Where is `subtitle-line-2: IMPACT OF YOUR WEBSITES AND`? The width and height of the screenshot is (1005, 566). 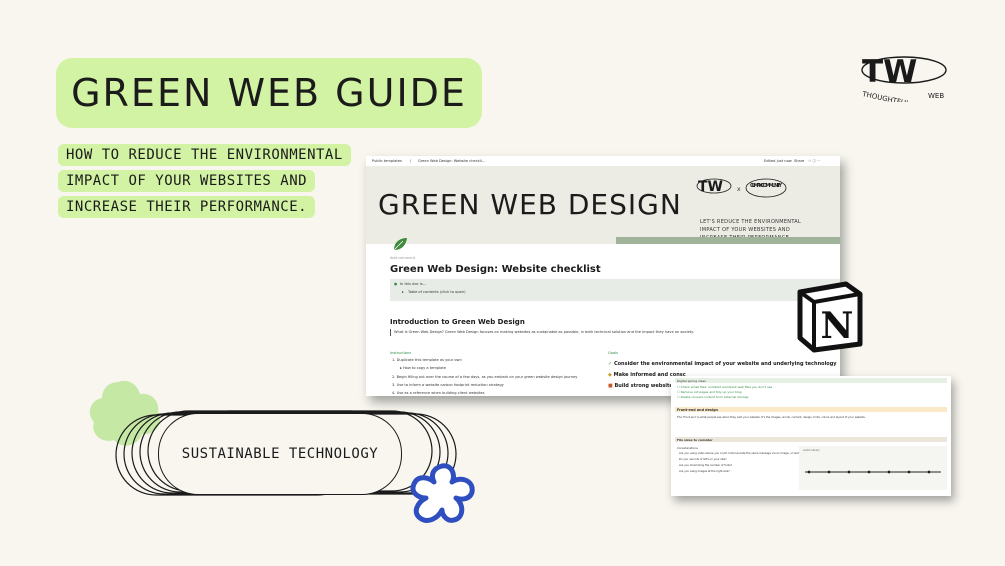 subtitle-line-2: IMPACT OF YOUR WEBSITES AND is located at coordinates (187, 181).